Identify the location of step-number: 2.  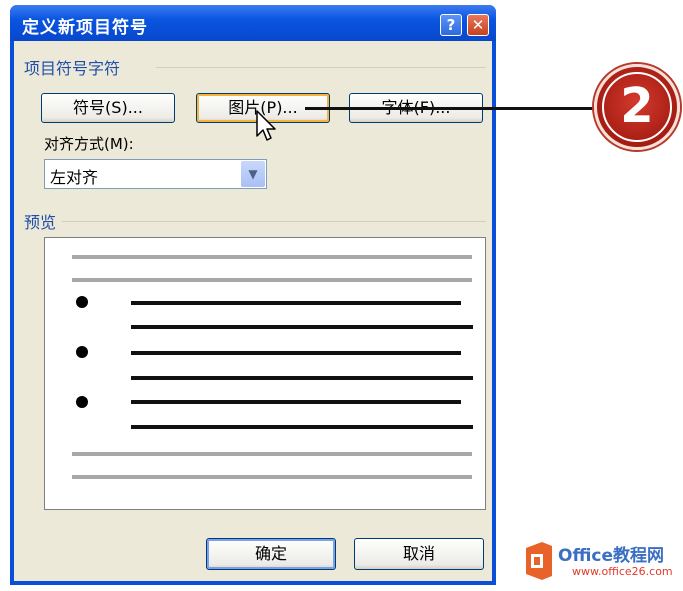
(637, 107).